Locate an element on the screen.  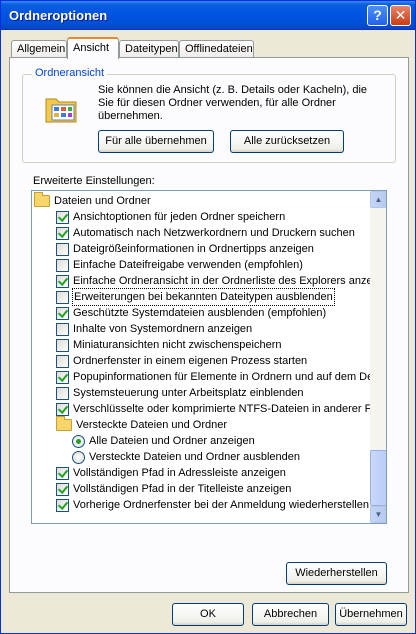
cancel-button: Abbrechen is located at coordinates (290, 614).